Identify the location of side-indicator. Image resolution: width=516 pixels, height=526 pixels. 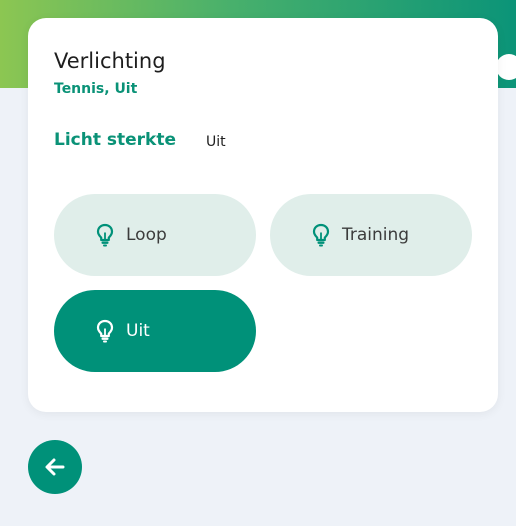
(506, 67).